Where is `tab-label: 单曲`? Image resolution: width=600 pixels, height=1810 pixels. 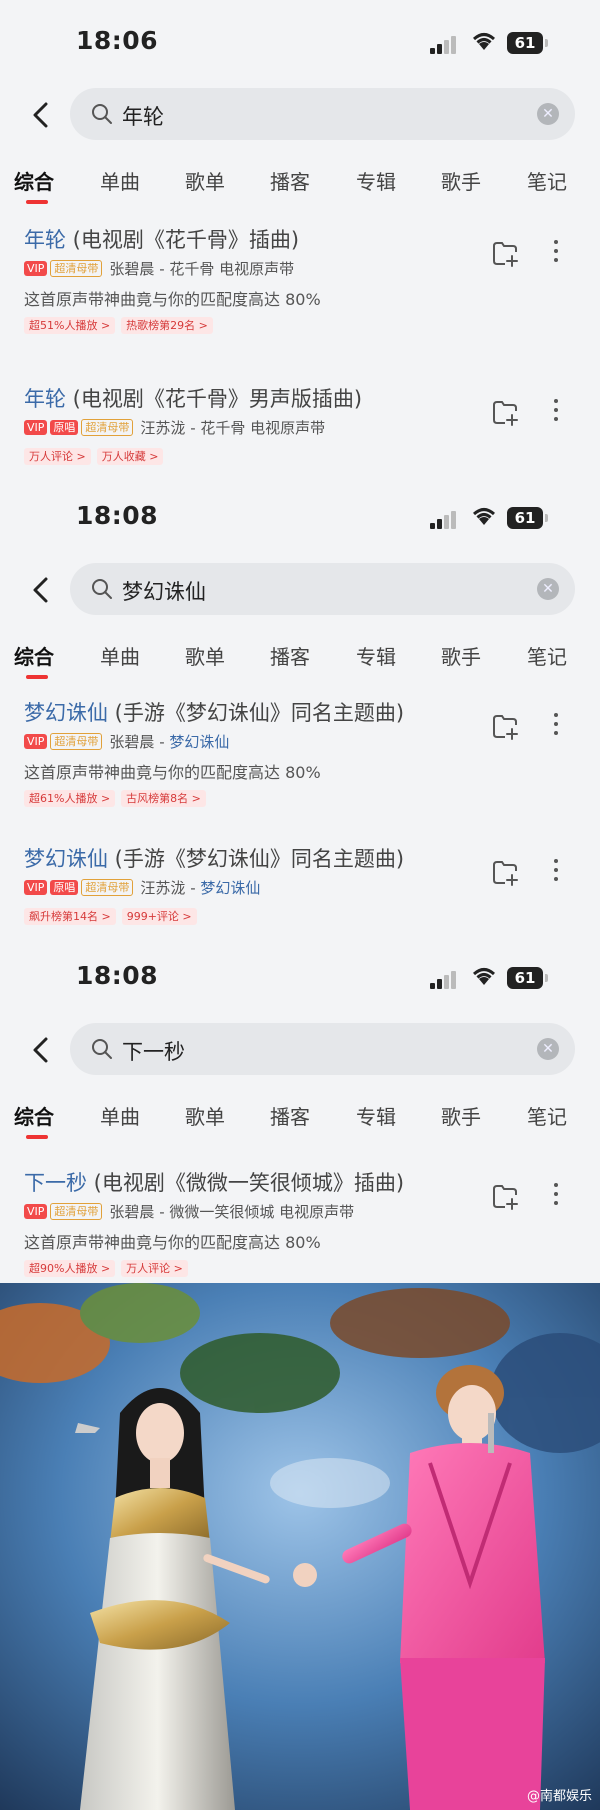
tab-label: 单曲 is located at coordinates (120, 657).